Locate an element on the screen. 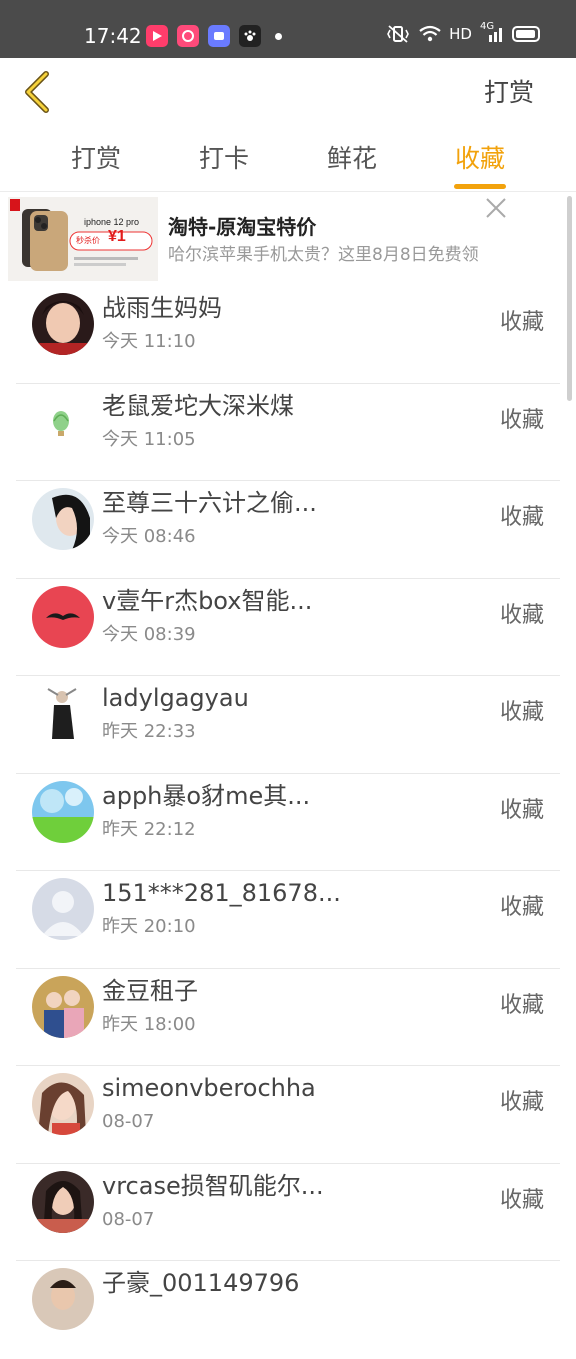  item-time: 昨天 22:33 is located at coordinates (149, 731).